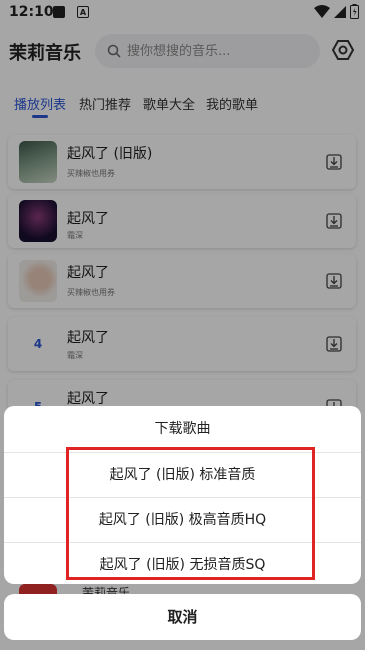 The width and height of the screenshot is (365, 650). I want to click on cancel-card: 取消, so click(182, 617).